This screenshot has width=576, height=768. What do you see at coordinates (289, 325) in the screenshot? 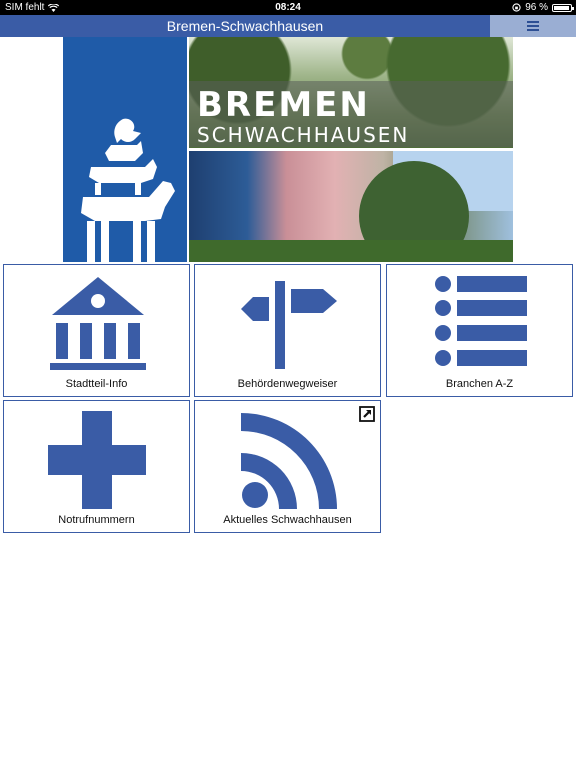
I see `signpost-icon` at bounding box center [289, 325].